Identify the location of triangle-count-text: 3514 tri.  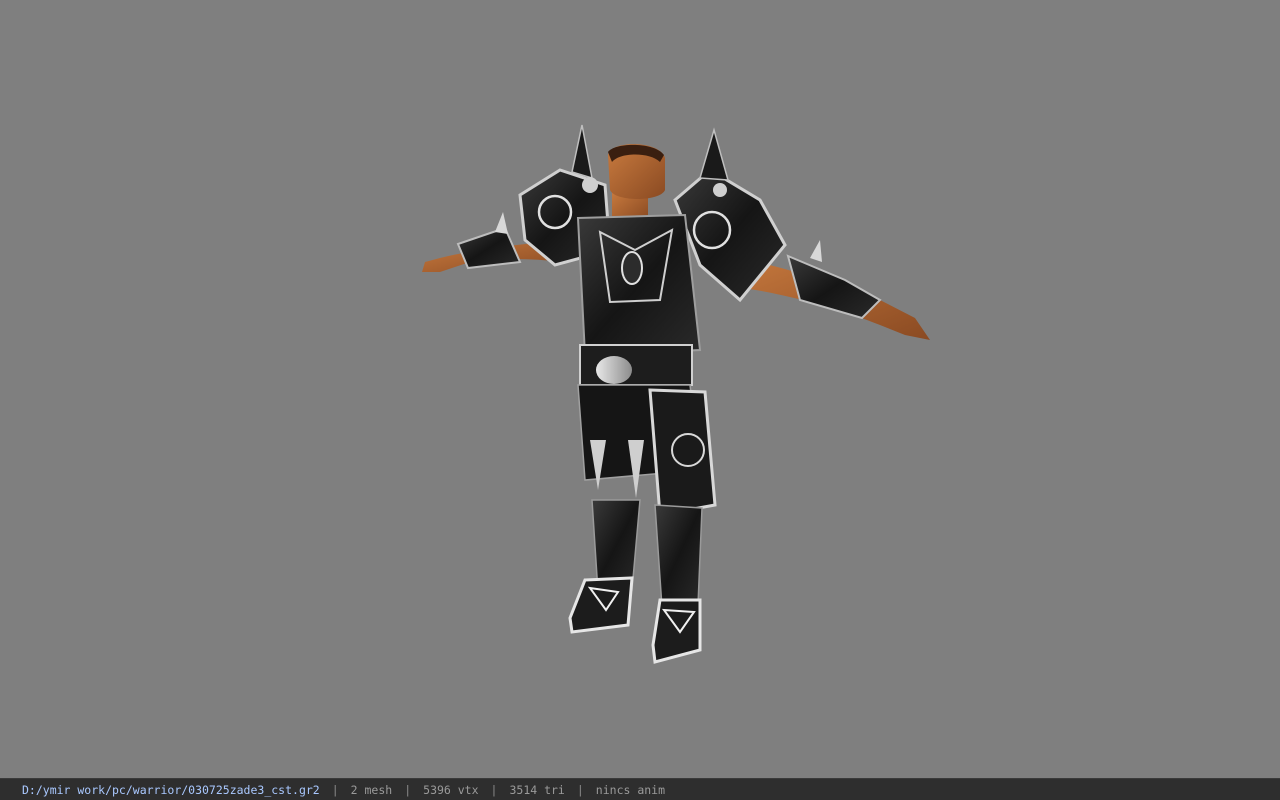
(537, 789).